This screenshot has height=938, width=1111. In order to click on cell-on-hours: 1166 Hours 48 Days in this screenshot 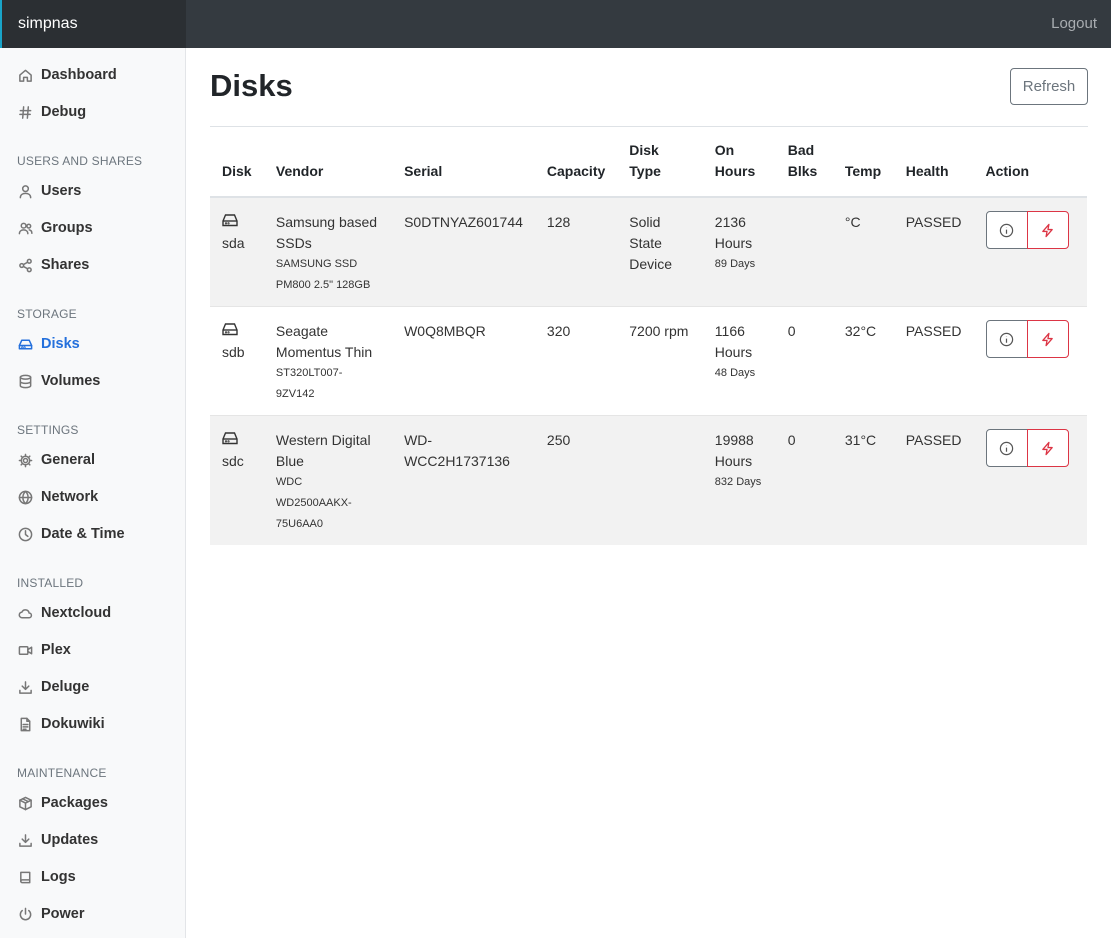, I will do `click(739, 361)`.